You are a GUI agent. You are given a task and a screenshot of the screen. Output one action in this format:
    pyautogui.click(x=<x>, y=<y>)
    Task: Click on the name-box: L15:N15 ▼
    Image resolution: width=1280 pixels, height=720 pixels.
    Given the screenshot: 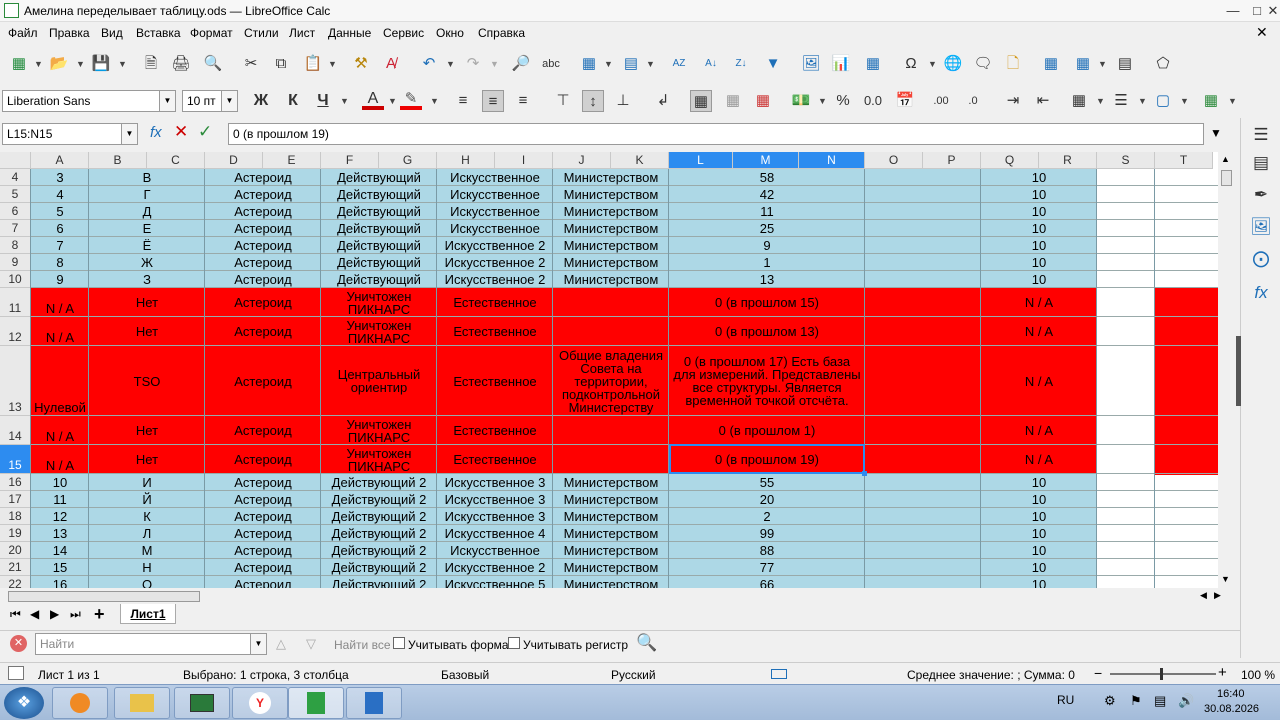 What is the action you would take?
    pyautogui.click(x=70, y=134)
    